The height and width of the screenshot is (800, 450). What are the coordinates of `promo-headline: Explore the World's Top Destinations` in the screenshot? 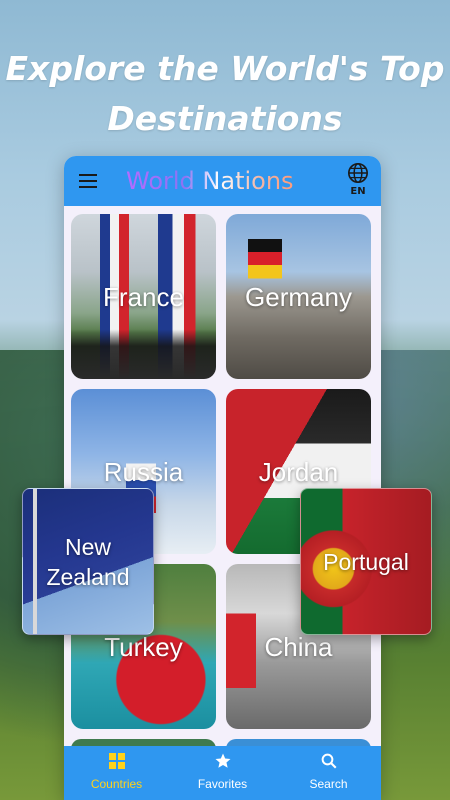 It's located at (225, 94).